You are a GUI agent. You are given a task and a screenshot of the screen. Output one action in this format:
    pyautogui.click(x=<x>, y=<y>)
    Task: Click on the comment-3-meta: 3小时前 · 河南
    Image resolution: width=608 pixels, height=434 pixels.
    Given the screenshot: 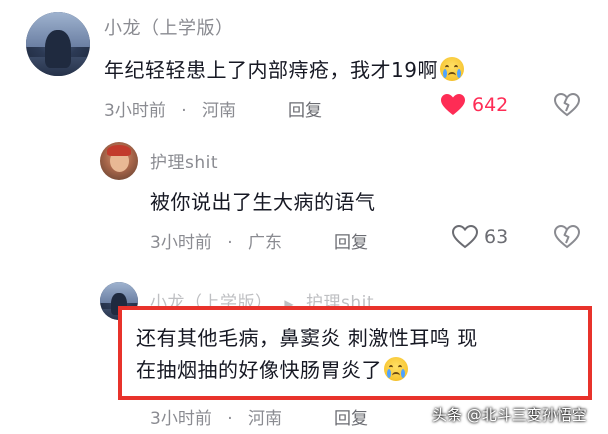 What is the action you would take?
    pyautogui.click(x=216, y=416)
    